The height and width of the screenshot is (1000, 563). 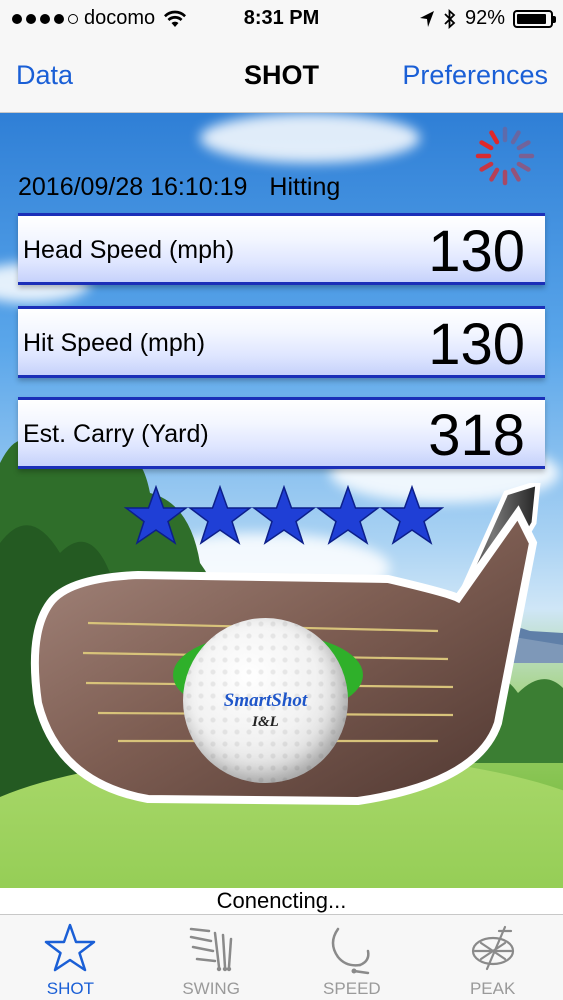 I want to click on status-right: 92%, so click(x=487, y=18).